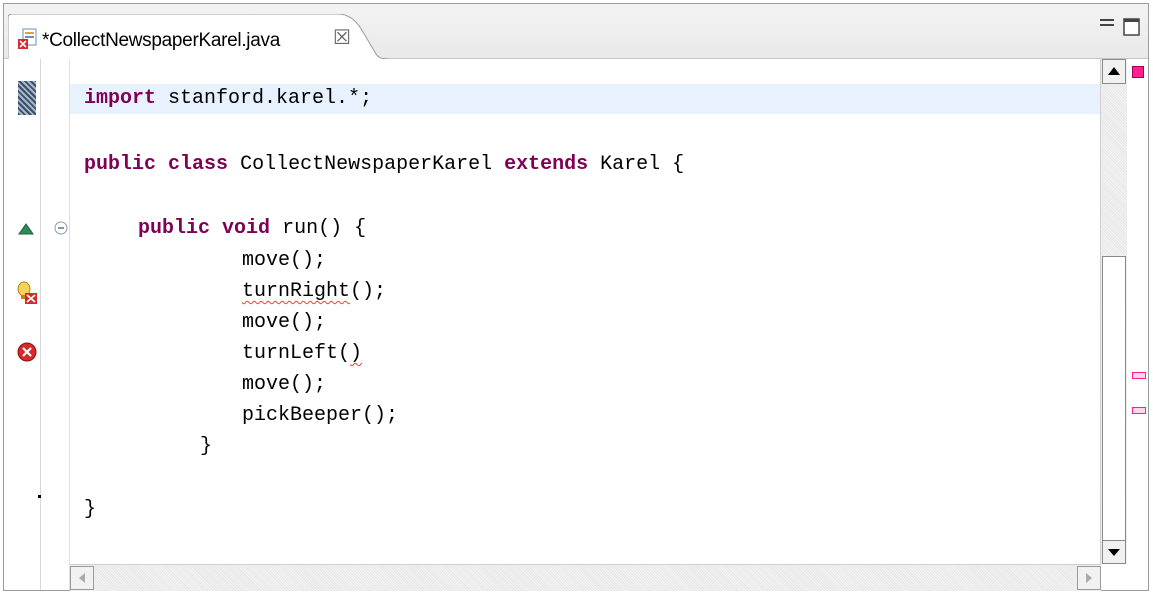 The width and height of the screenshot is (1153, 594). I want to click on tab-title: *CollectNewspaperKarel.java, so click(161, 40).